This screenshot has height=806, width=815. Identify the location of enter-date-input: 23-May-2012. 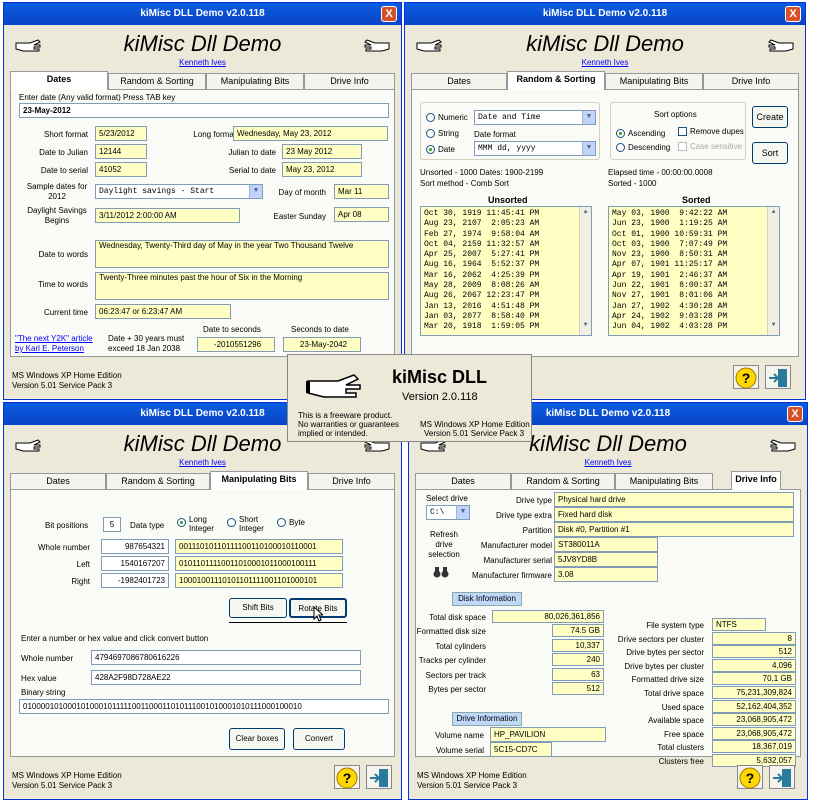
(204, 110).